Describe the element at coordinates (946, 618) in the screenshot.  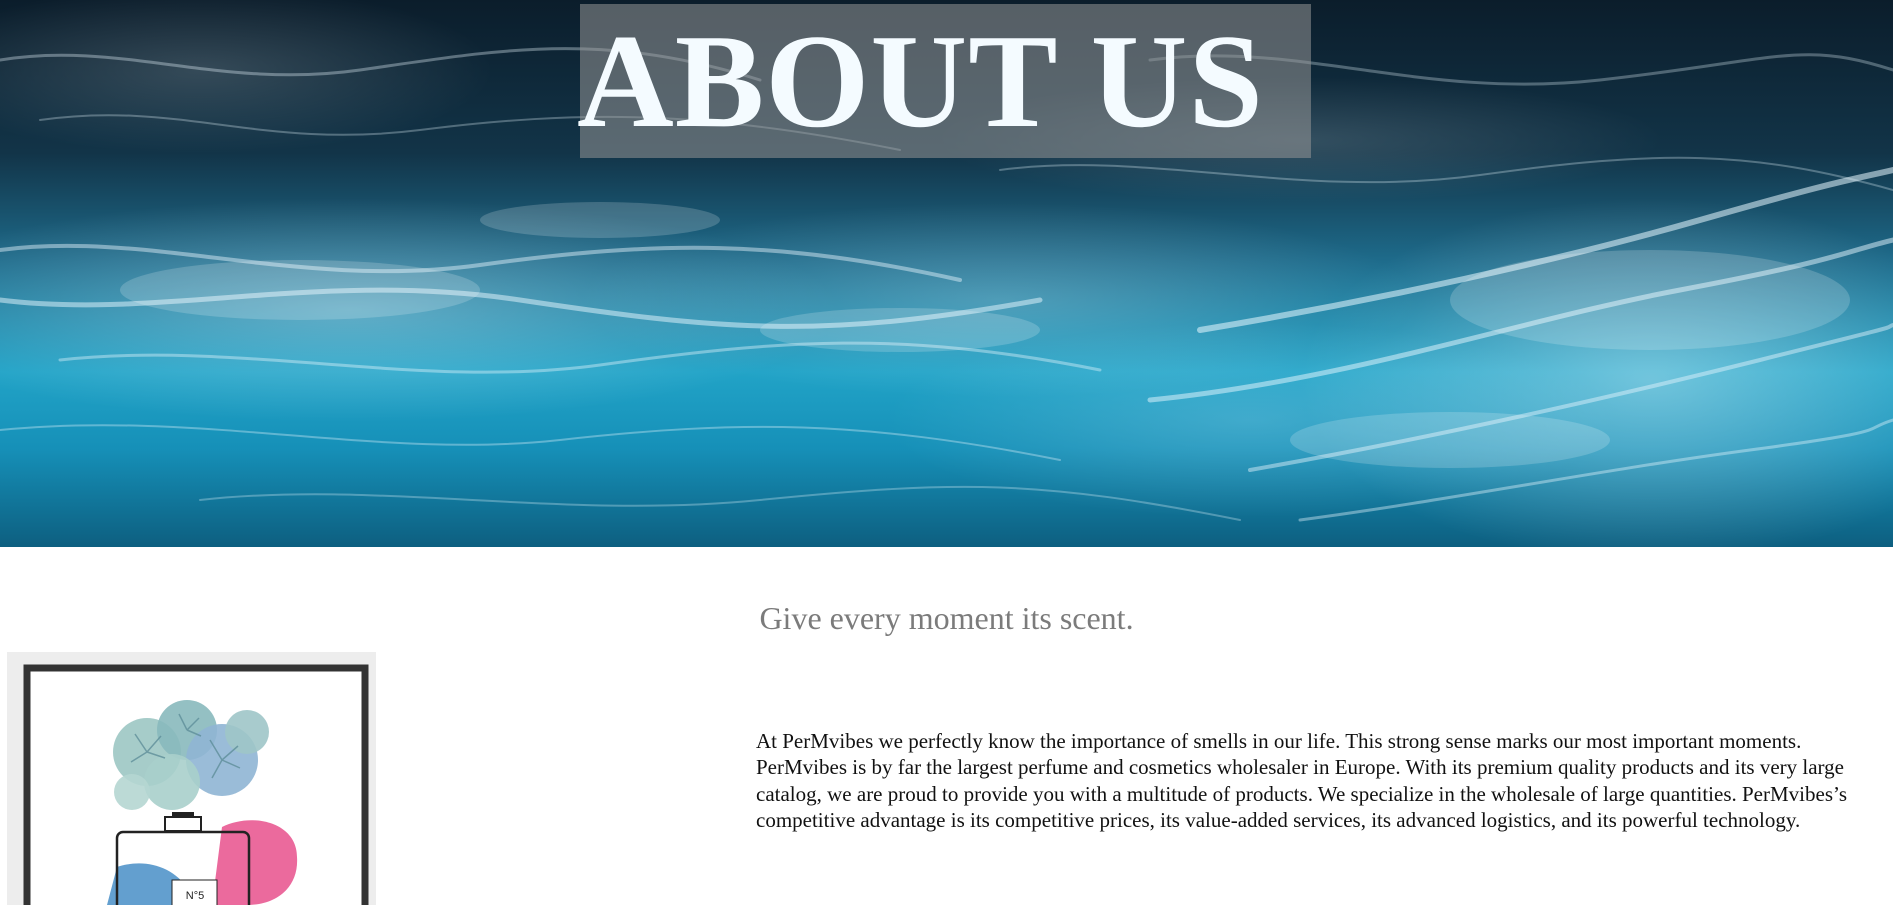
I see `tagline: Give every moment its scent.` at that location.